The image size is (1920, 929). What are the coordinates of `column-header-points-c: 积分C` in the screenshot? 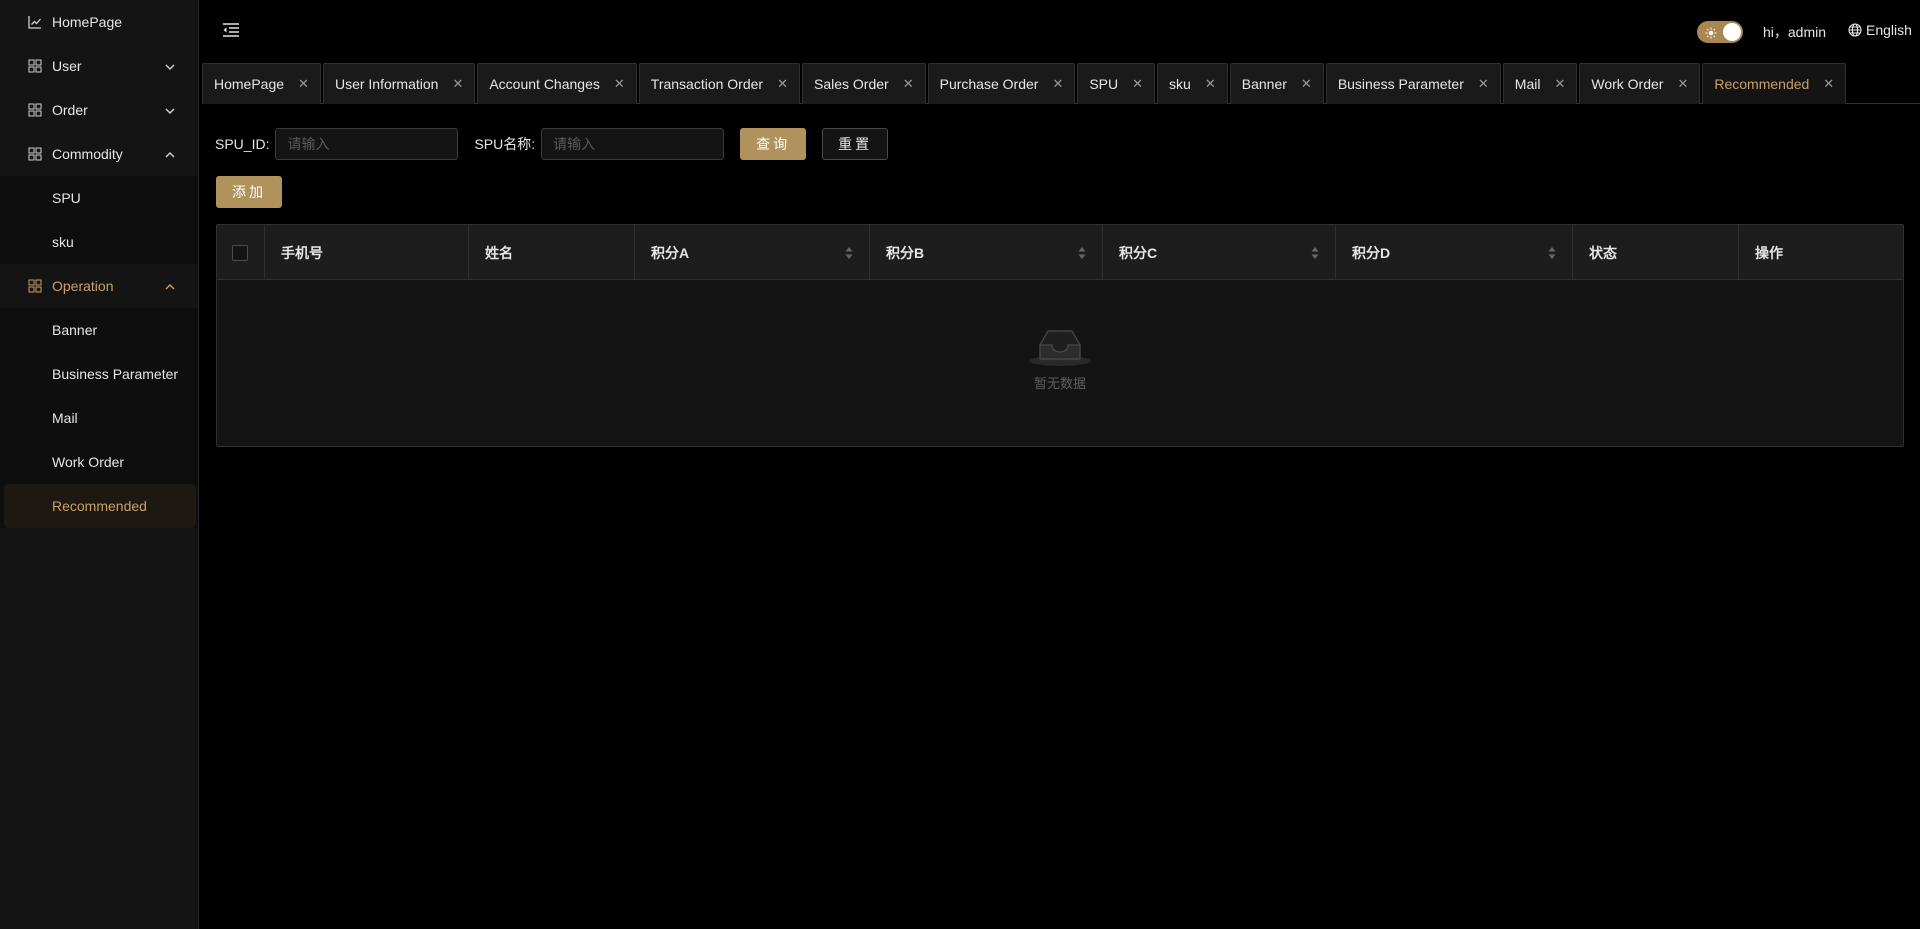 It's located at (1219, 252).